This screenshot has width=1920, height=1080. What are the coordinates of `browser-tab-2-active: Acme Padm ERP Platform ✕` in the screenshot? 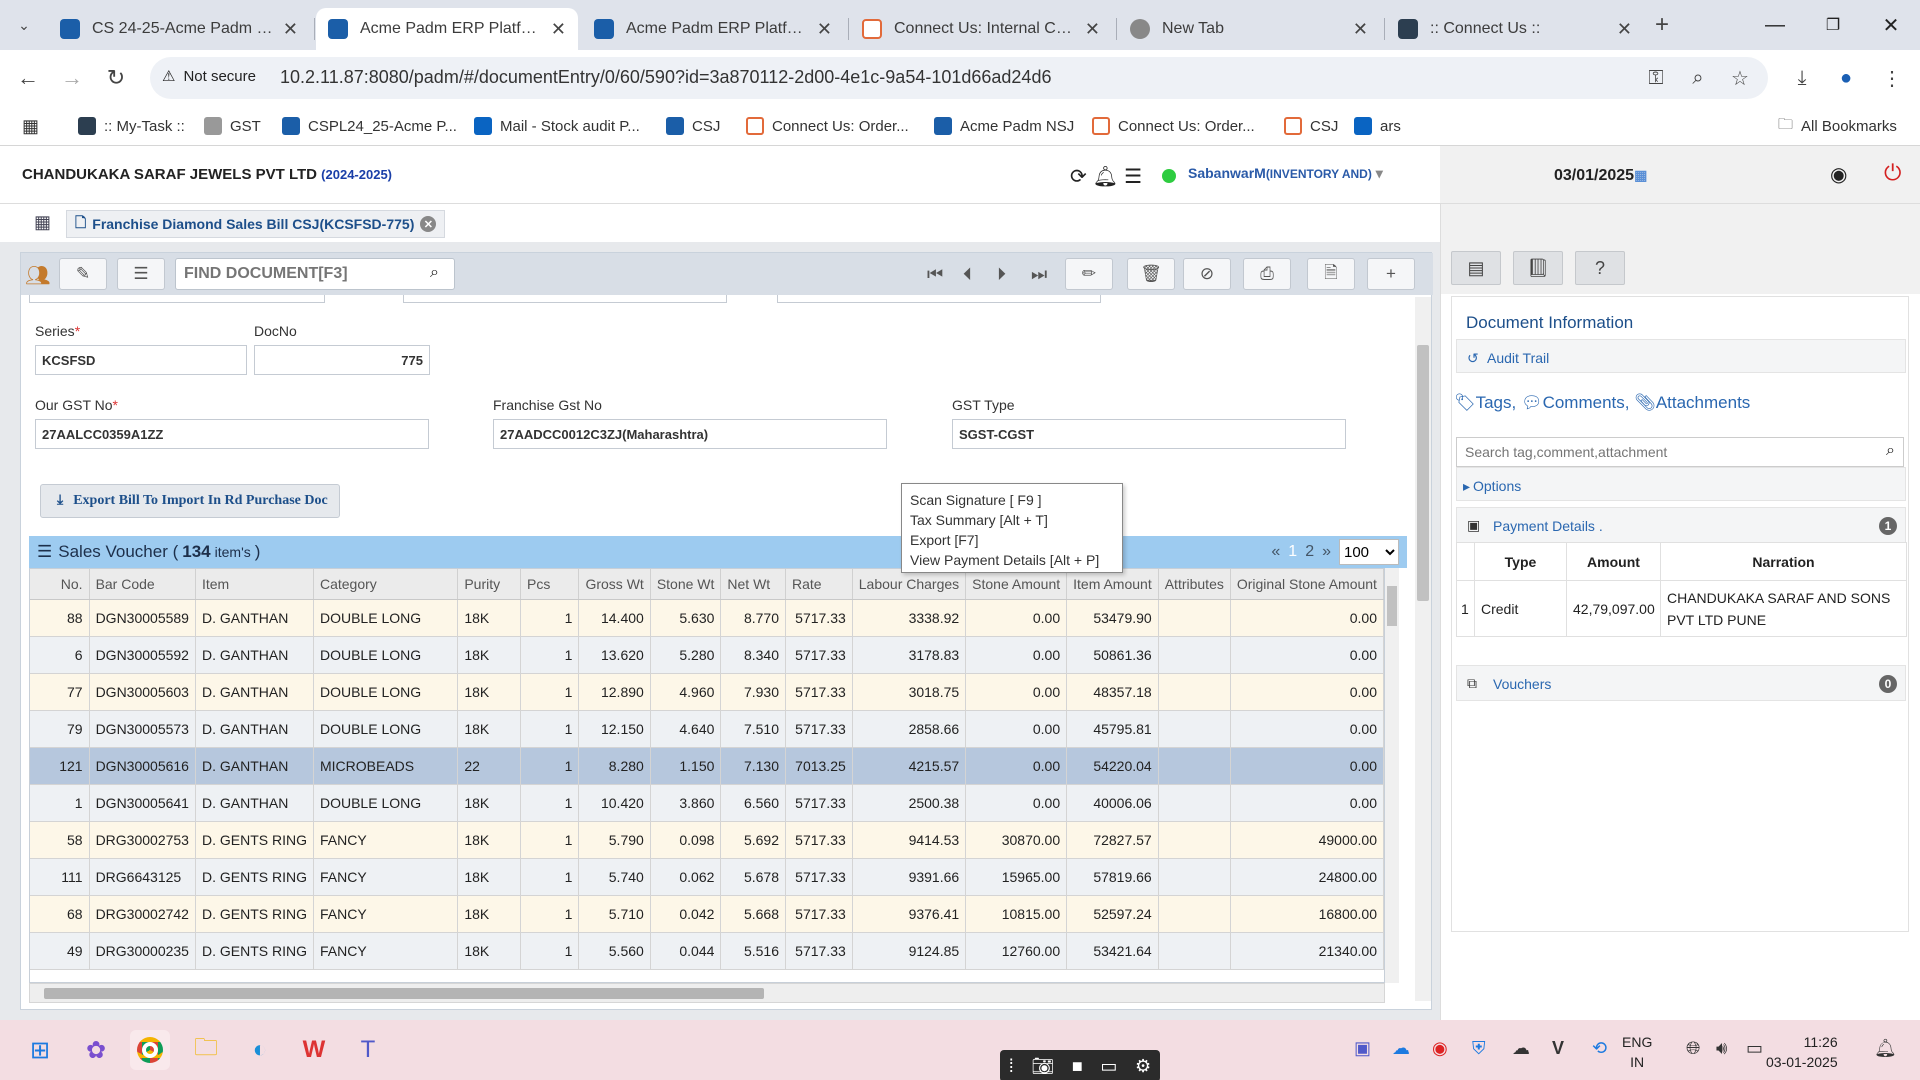 It's located at (447, 29).